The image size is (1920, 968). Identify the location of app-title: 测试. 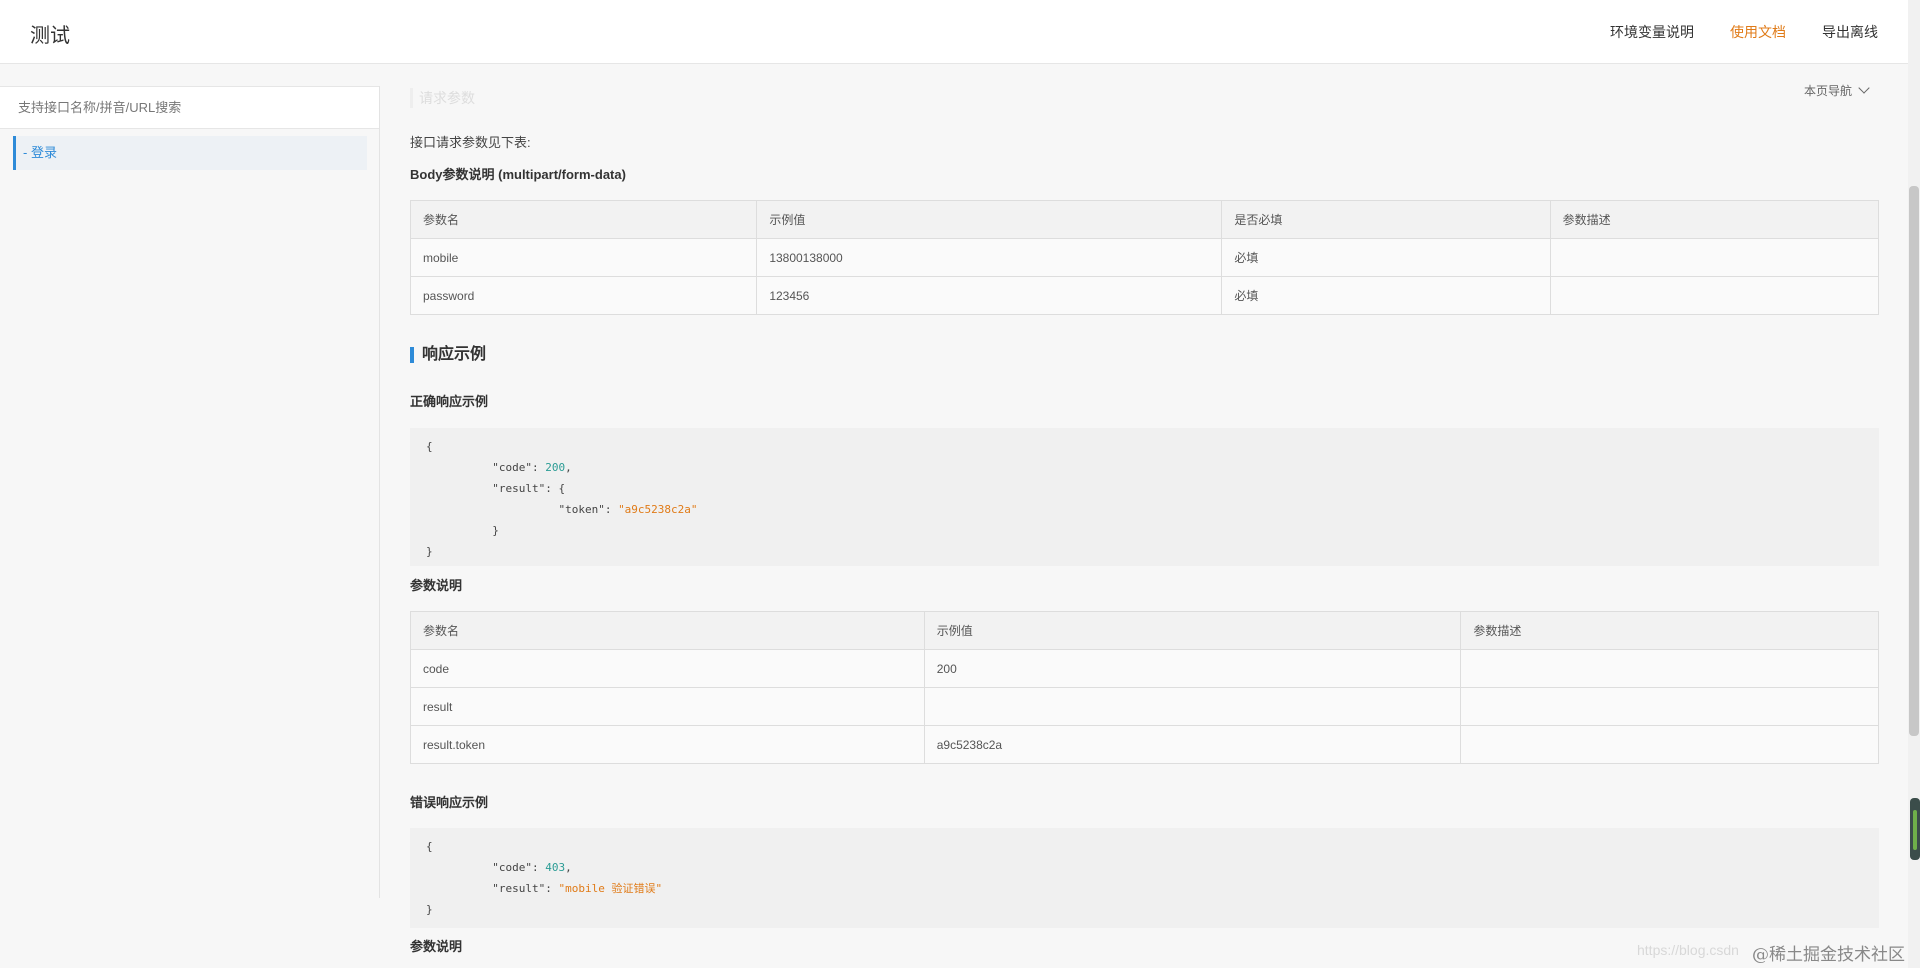
(50, 36).